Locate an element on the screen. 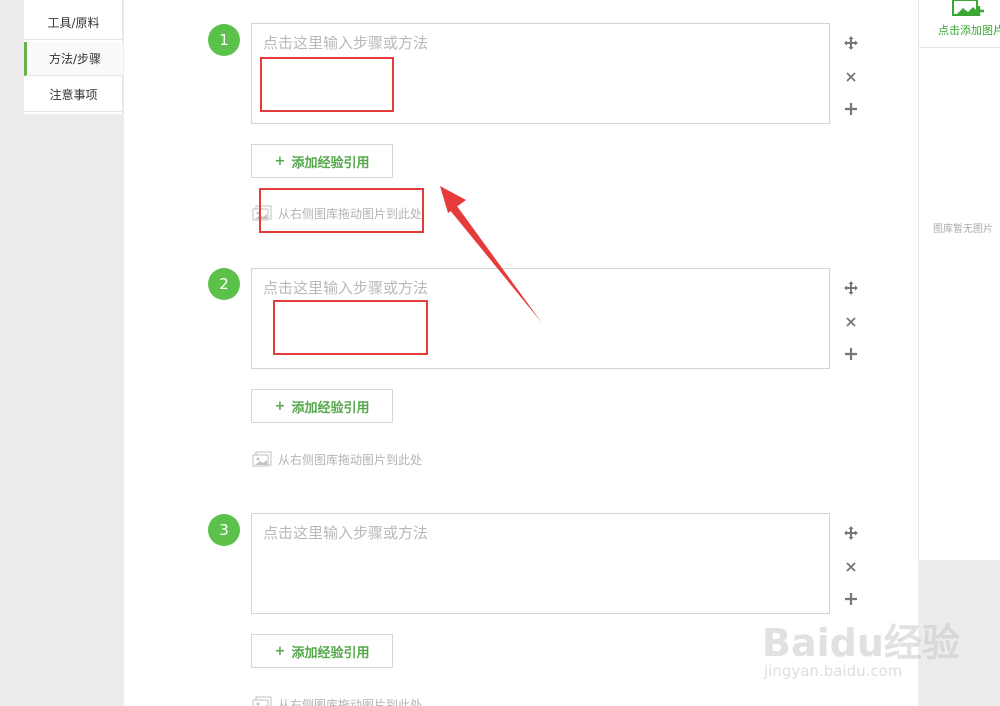  baidu-watermark-logo: Baidu经验 is located at coordinates (861, 643).